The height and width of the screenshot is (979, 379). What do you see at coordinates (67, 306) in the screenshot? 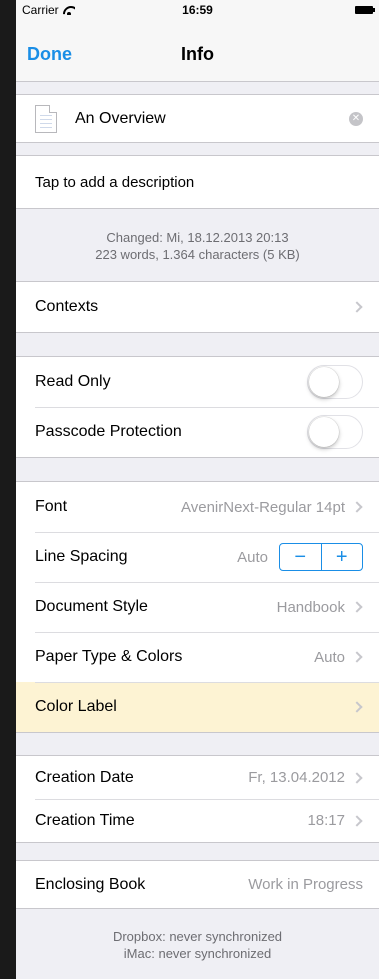
I see `contexts-label: Contexts` at bounding box center [67, 306].